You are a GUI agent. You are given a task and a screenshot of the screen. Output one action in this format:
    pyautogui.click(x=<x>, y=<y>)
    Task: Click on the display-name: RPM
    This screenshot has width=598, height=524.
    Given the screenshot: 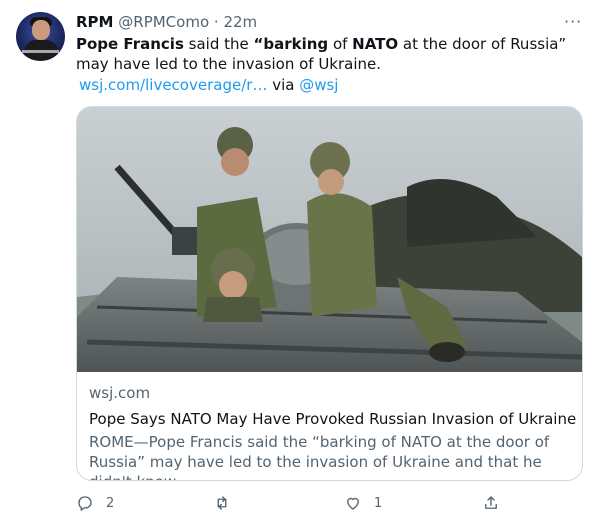 What is the action you would take?
    pyautogui.click(x=94, y=22)
    